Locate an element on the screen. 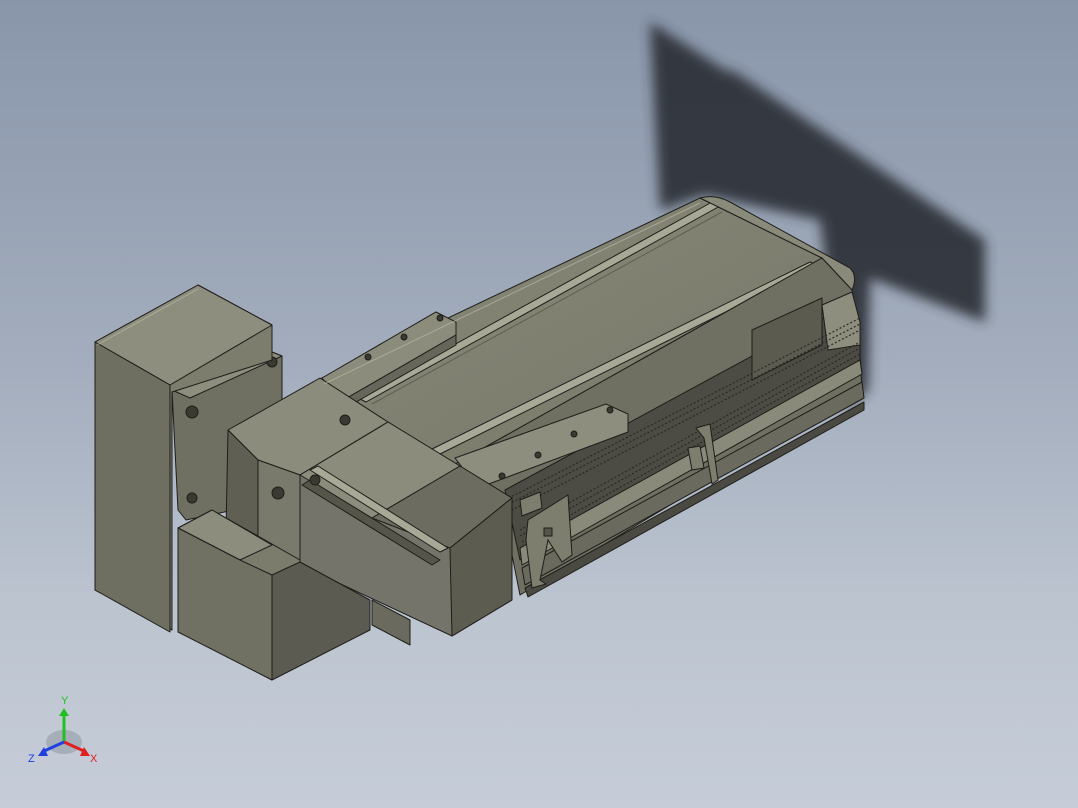  orientation-triad: Y X Z is located at coordinates (66, 732).